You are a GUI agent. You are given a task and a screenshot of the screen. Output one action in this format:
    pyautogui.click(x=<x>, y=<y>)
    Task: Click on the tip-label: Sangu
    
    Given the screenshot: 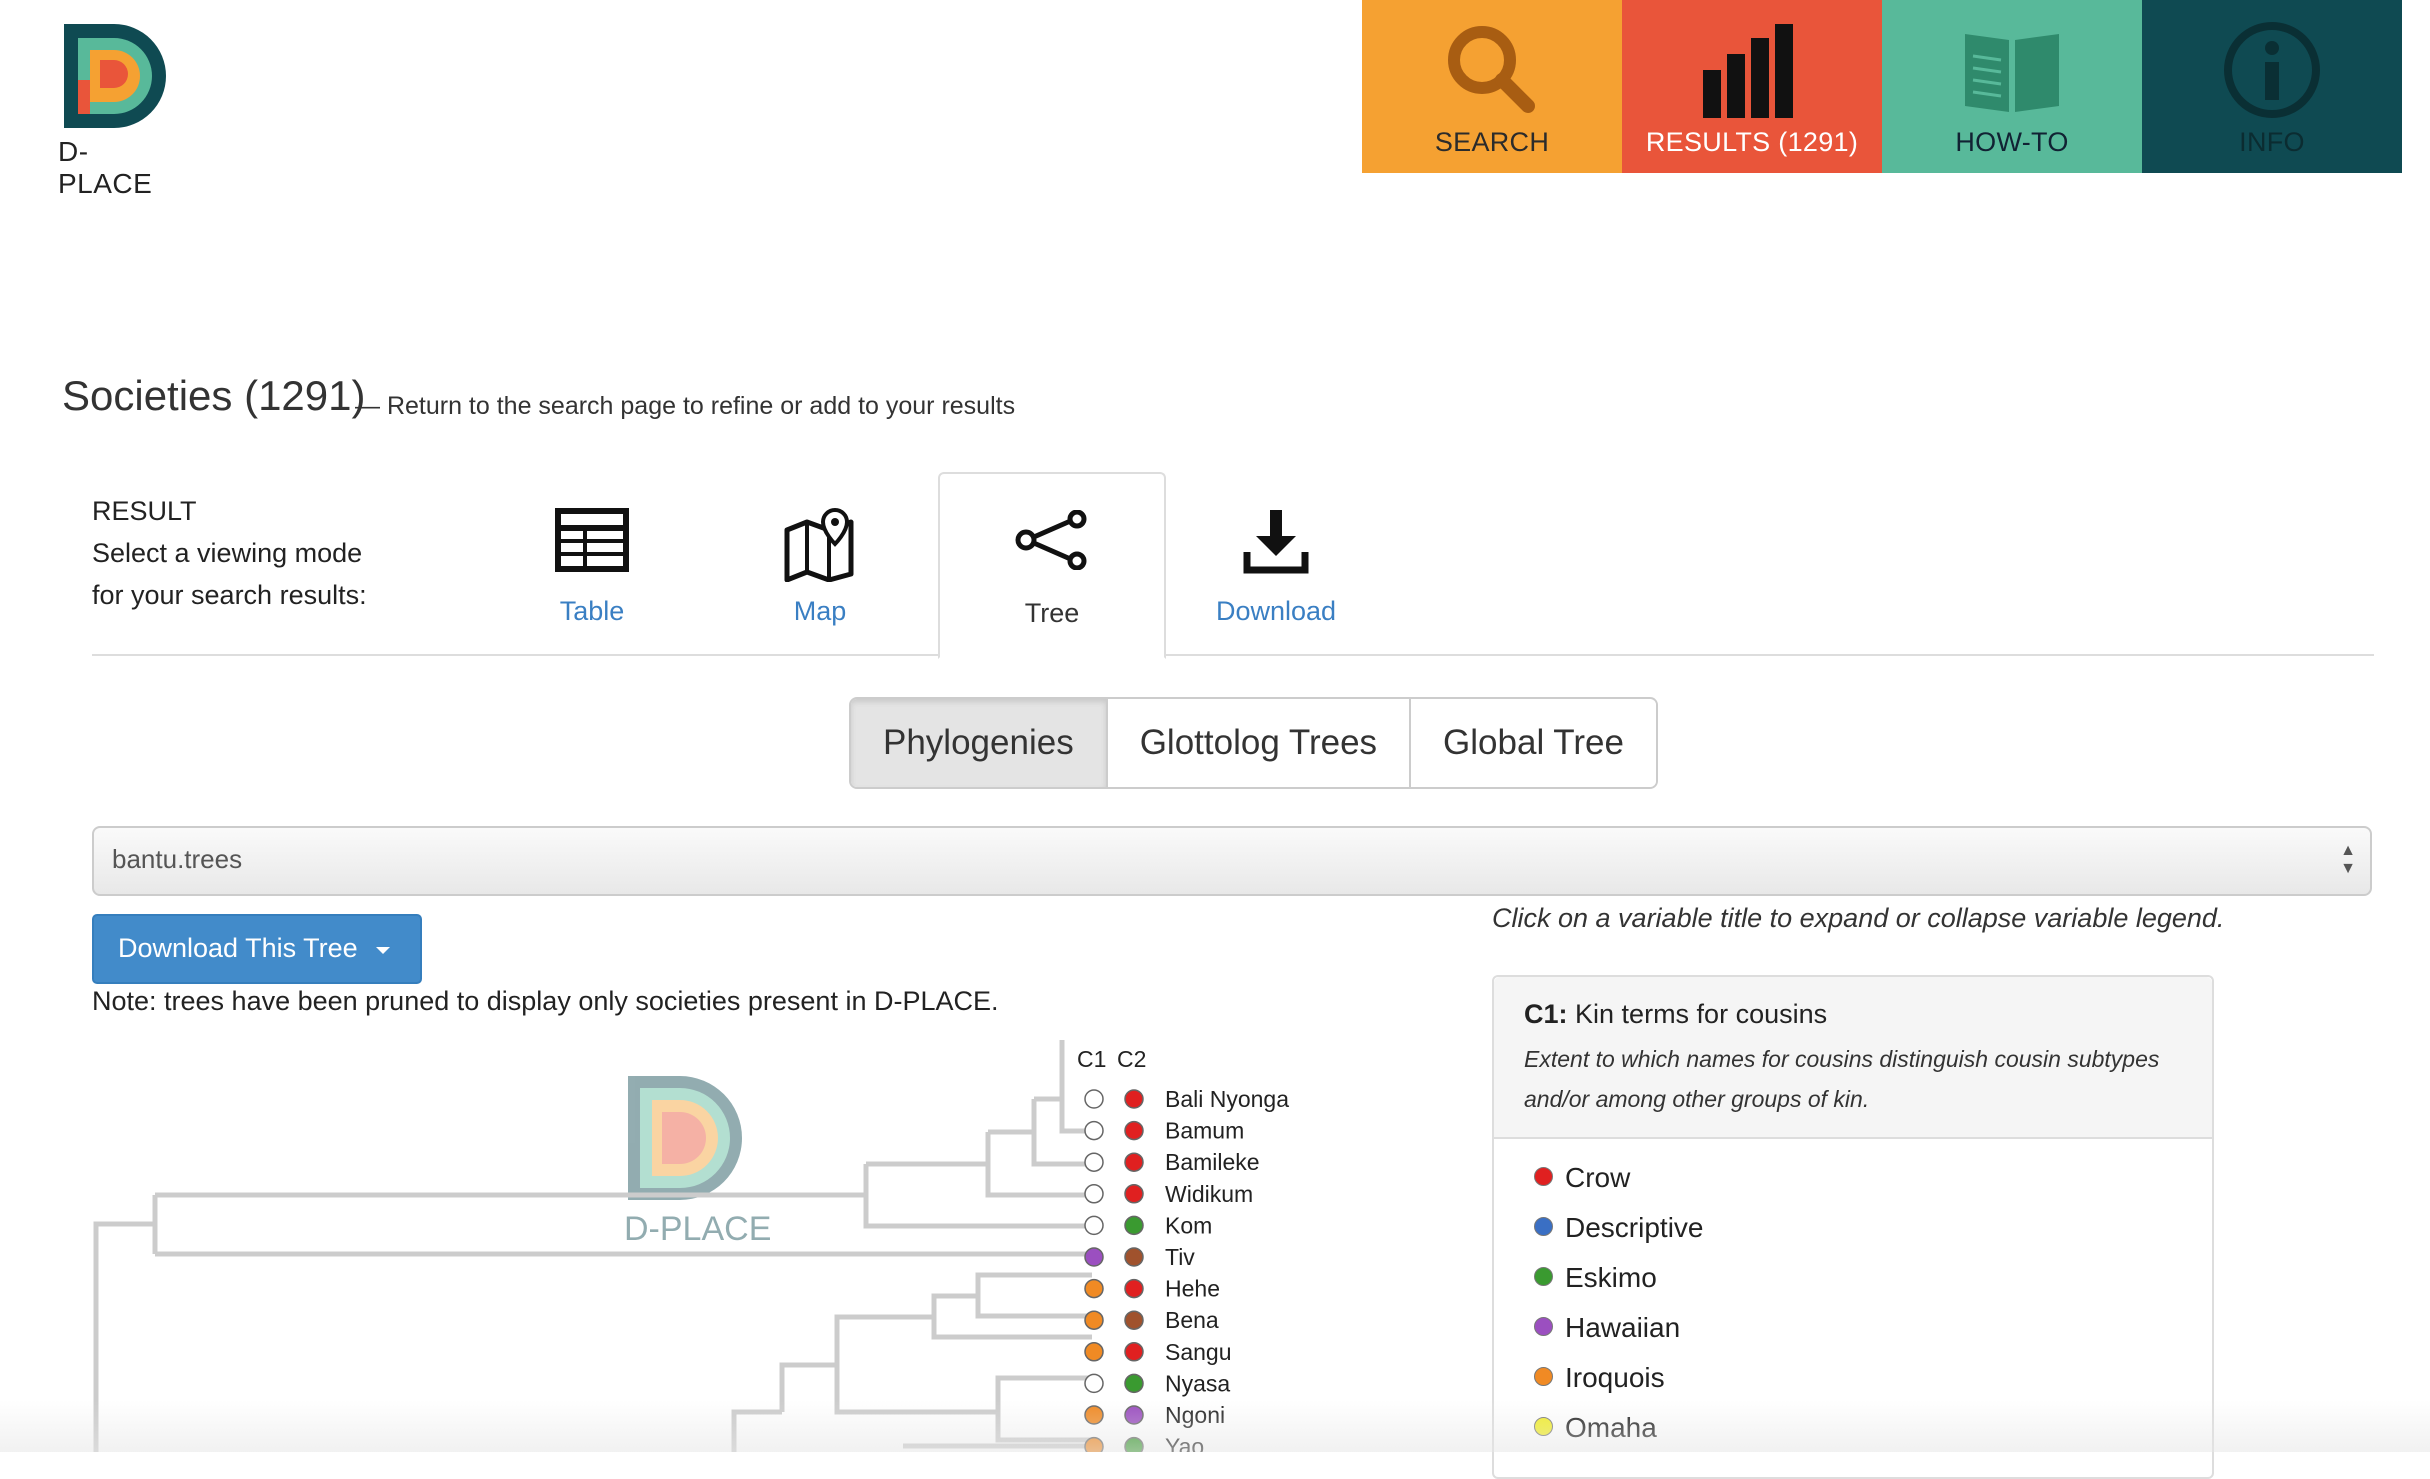 What is the action you would take?
    pyautogui.click(x=1198, y=1352)
    